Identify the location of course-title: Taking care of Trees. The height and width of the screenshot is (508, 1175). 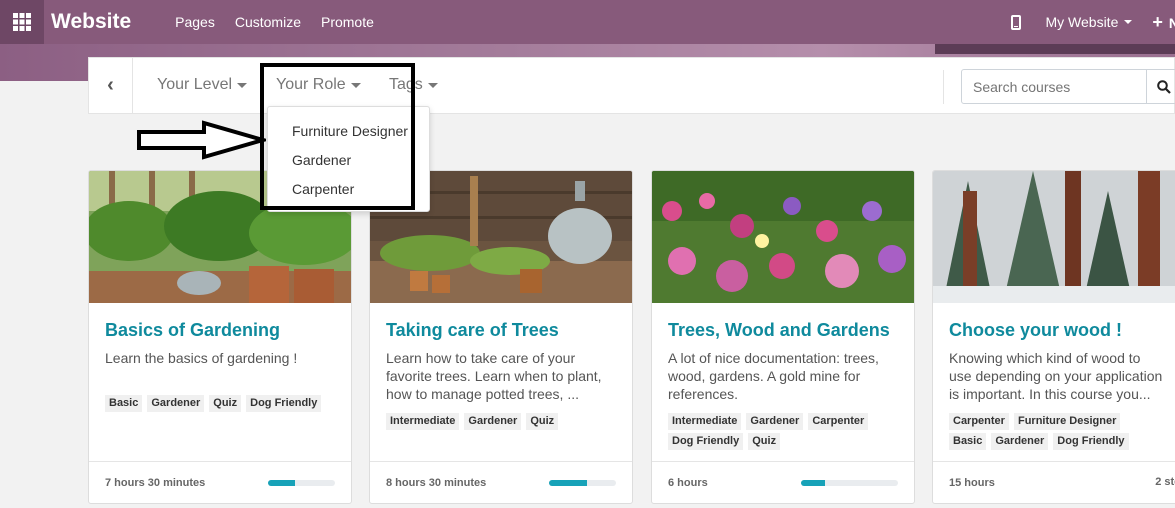
(501, 330).